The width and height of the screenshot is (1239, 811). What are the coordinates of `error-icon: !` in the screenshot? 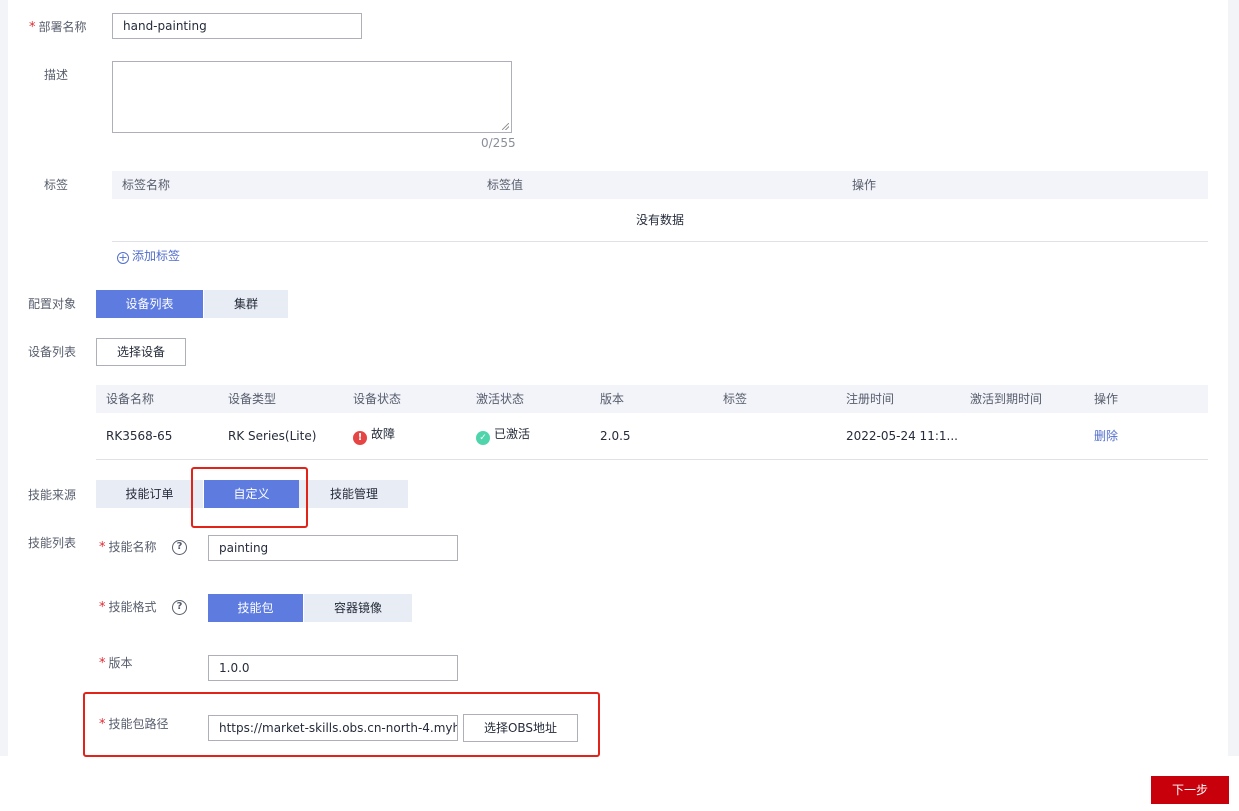 It's located at (360, 438).